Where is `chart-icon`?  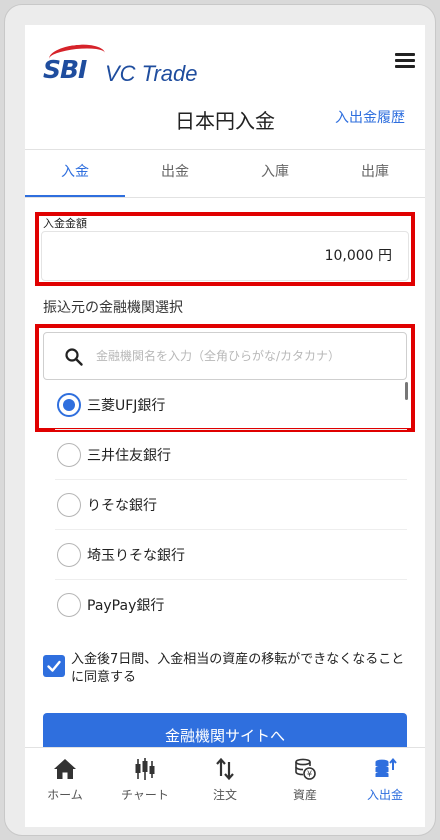 chart-icon is located at coordinates (145, 769).